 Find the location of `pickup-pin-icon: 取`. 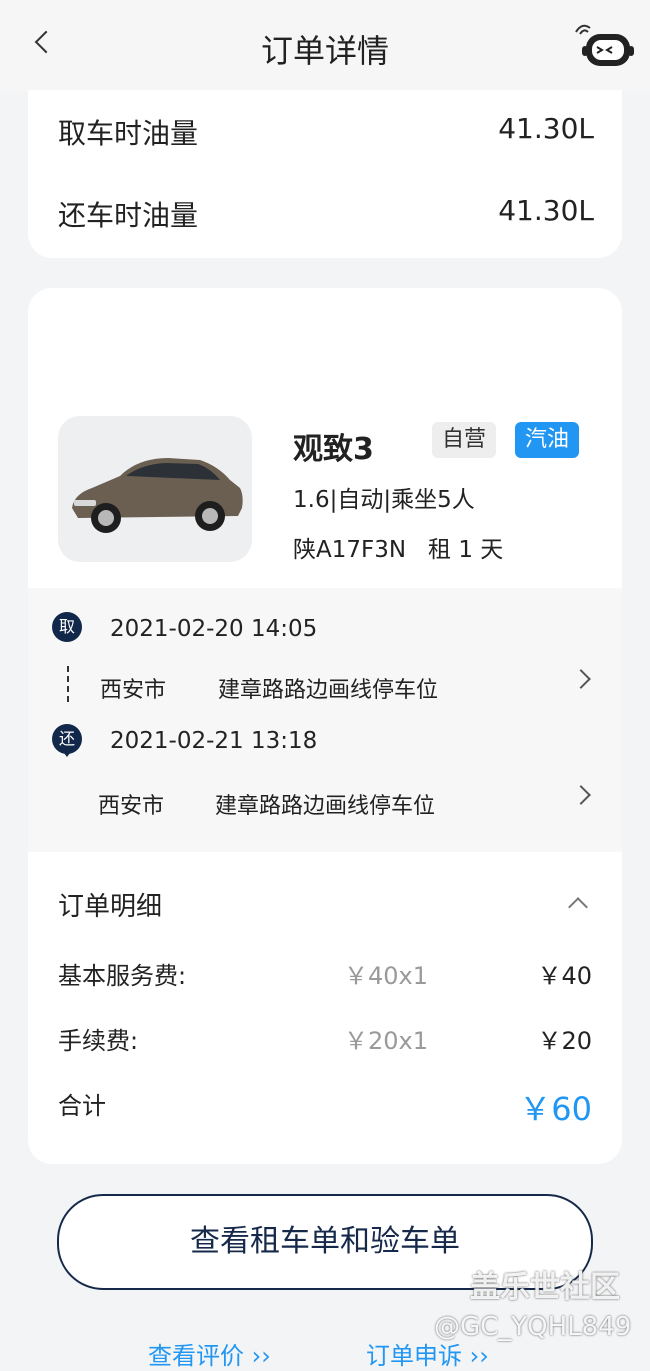

pickup-pin-icon: 取 is located at coordinates (67, 627).